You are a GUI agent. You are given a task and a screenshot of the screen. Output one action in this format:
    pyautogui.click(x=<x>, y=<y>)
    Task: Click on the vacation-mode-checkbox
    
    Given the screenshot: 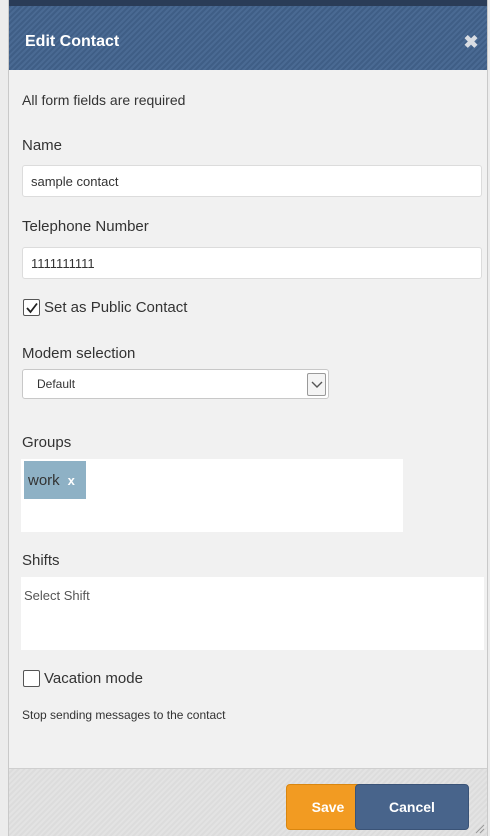 What is the action you would take?
    pyautogui.click(x=31, y=678)
    